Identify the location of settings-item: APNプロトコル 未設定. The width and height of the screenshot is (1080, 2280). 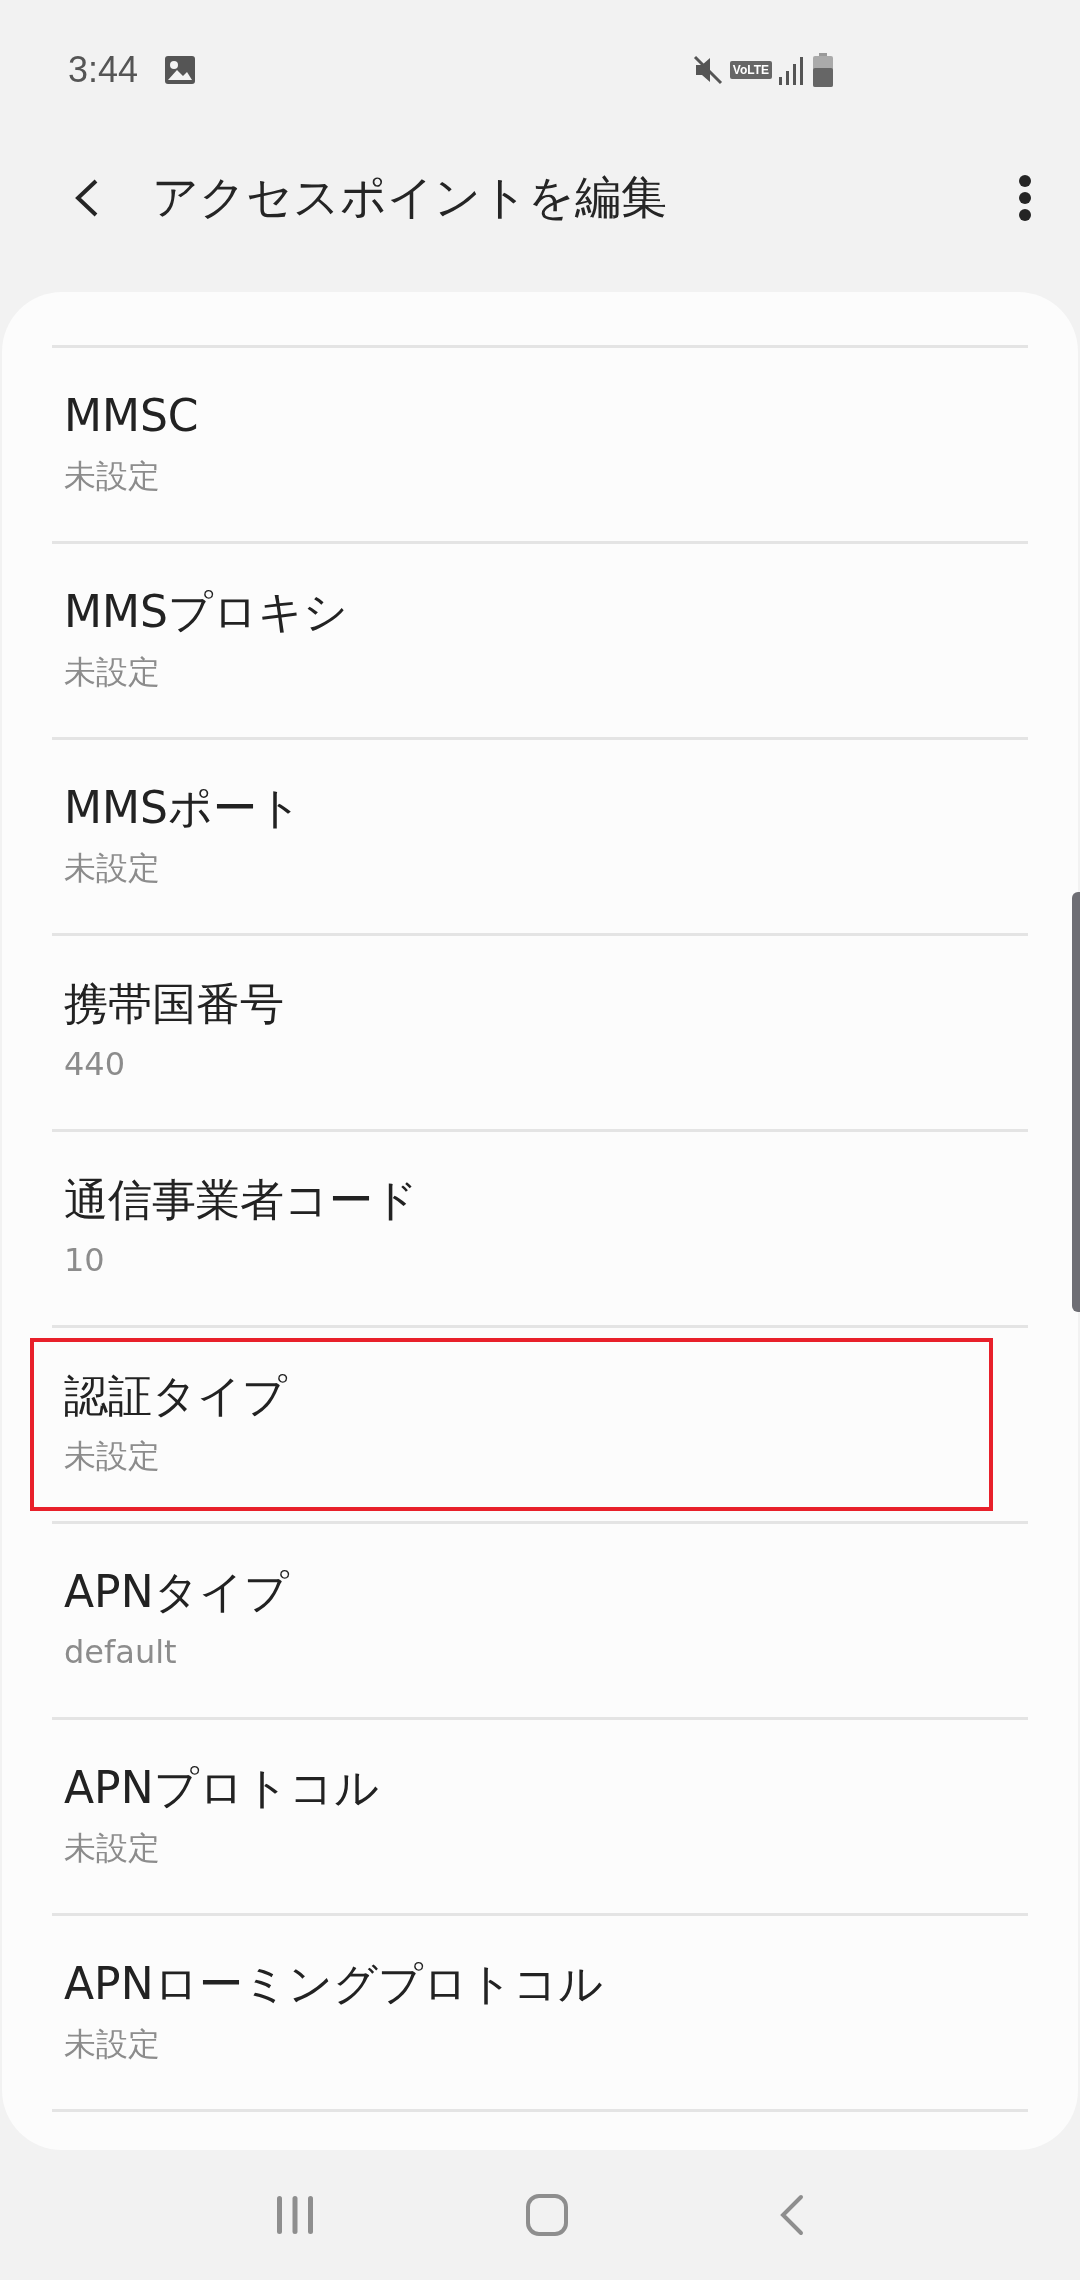
(540, 1815).